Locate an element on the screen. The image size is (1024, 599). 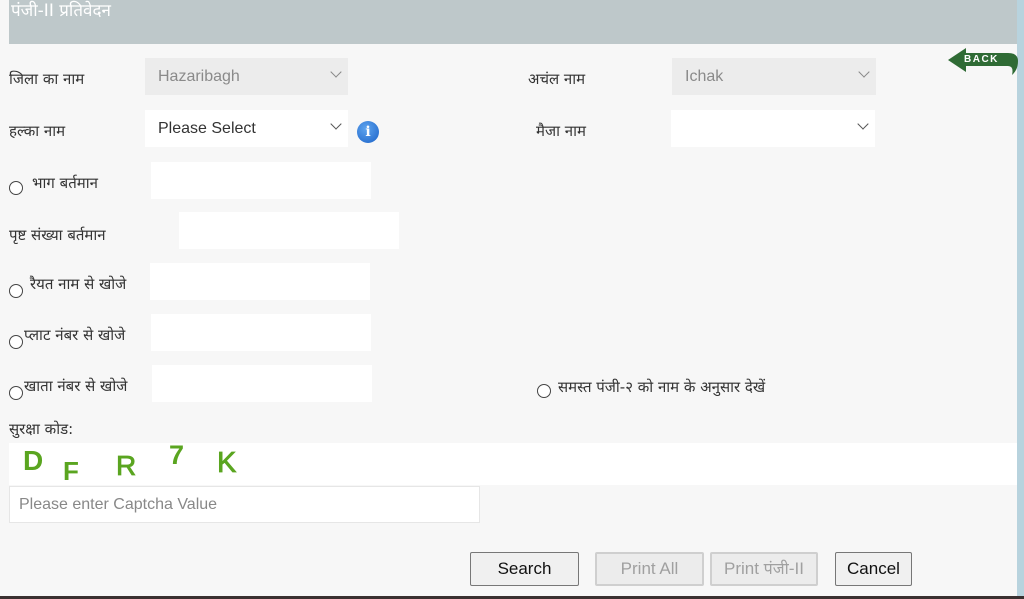
halka-select: Please Select is located at coordinates (246, 128).